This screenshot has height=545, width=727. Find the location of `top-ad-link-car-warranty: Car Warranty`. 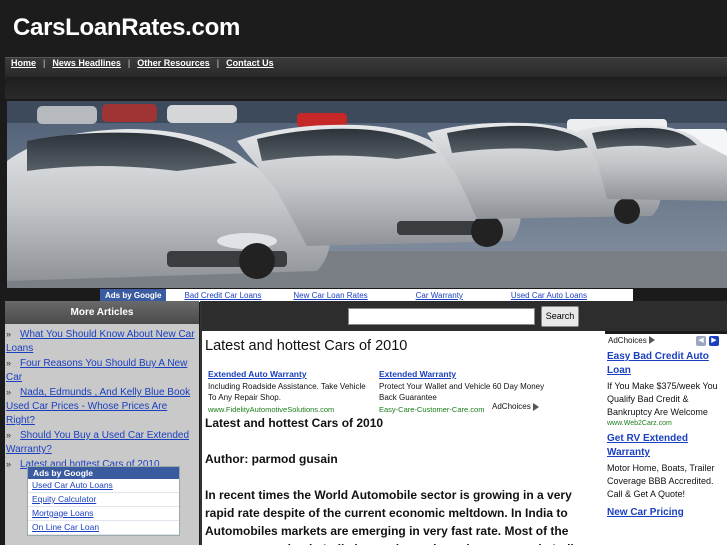

top-ad-link-car-warranty: Car Warranty is located at coordinates (439, 295).